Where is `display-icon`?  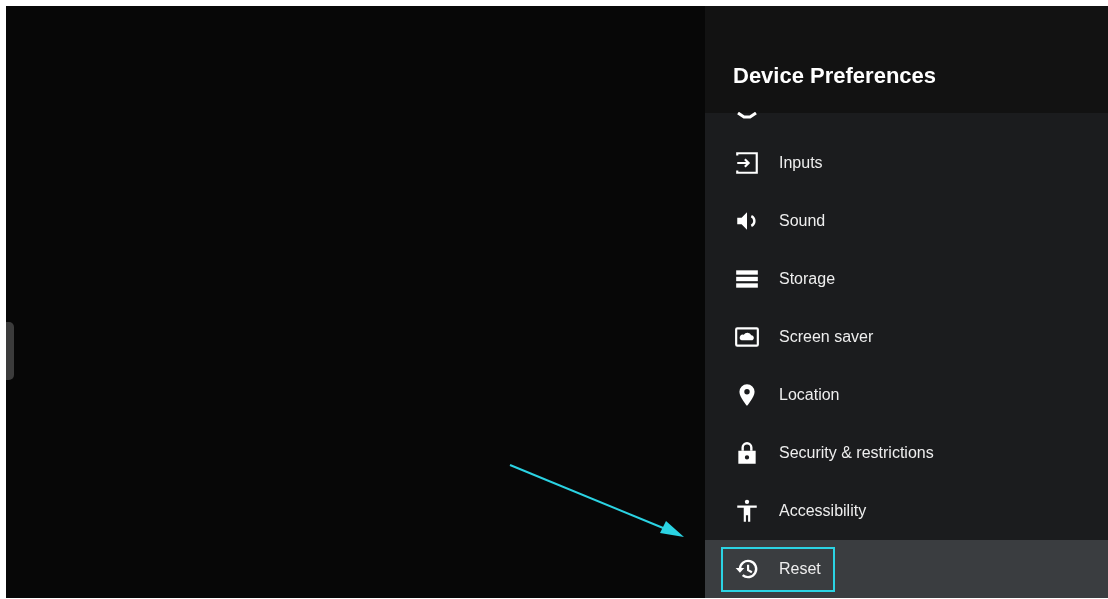
display-icon is located at coordinates (747, 116).